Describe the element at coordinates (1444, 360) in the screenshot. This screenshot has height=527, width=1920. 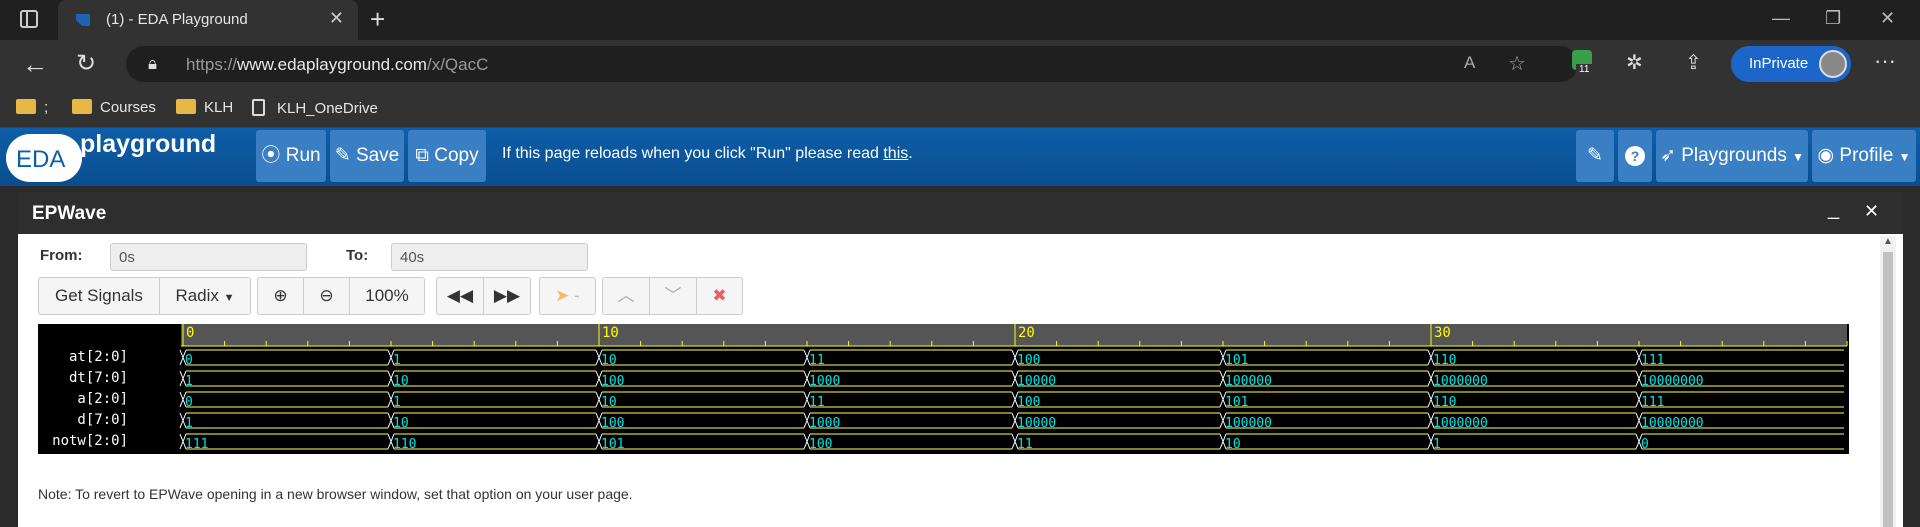
I see `bus-value-label: 110` at that location.